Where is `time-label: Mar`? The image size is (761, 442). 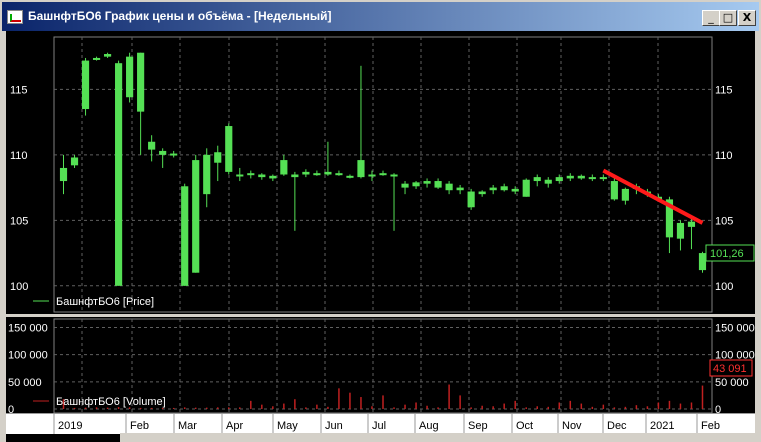 time-label: Mar is located at coordinates (187, 426).